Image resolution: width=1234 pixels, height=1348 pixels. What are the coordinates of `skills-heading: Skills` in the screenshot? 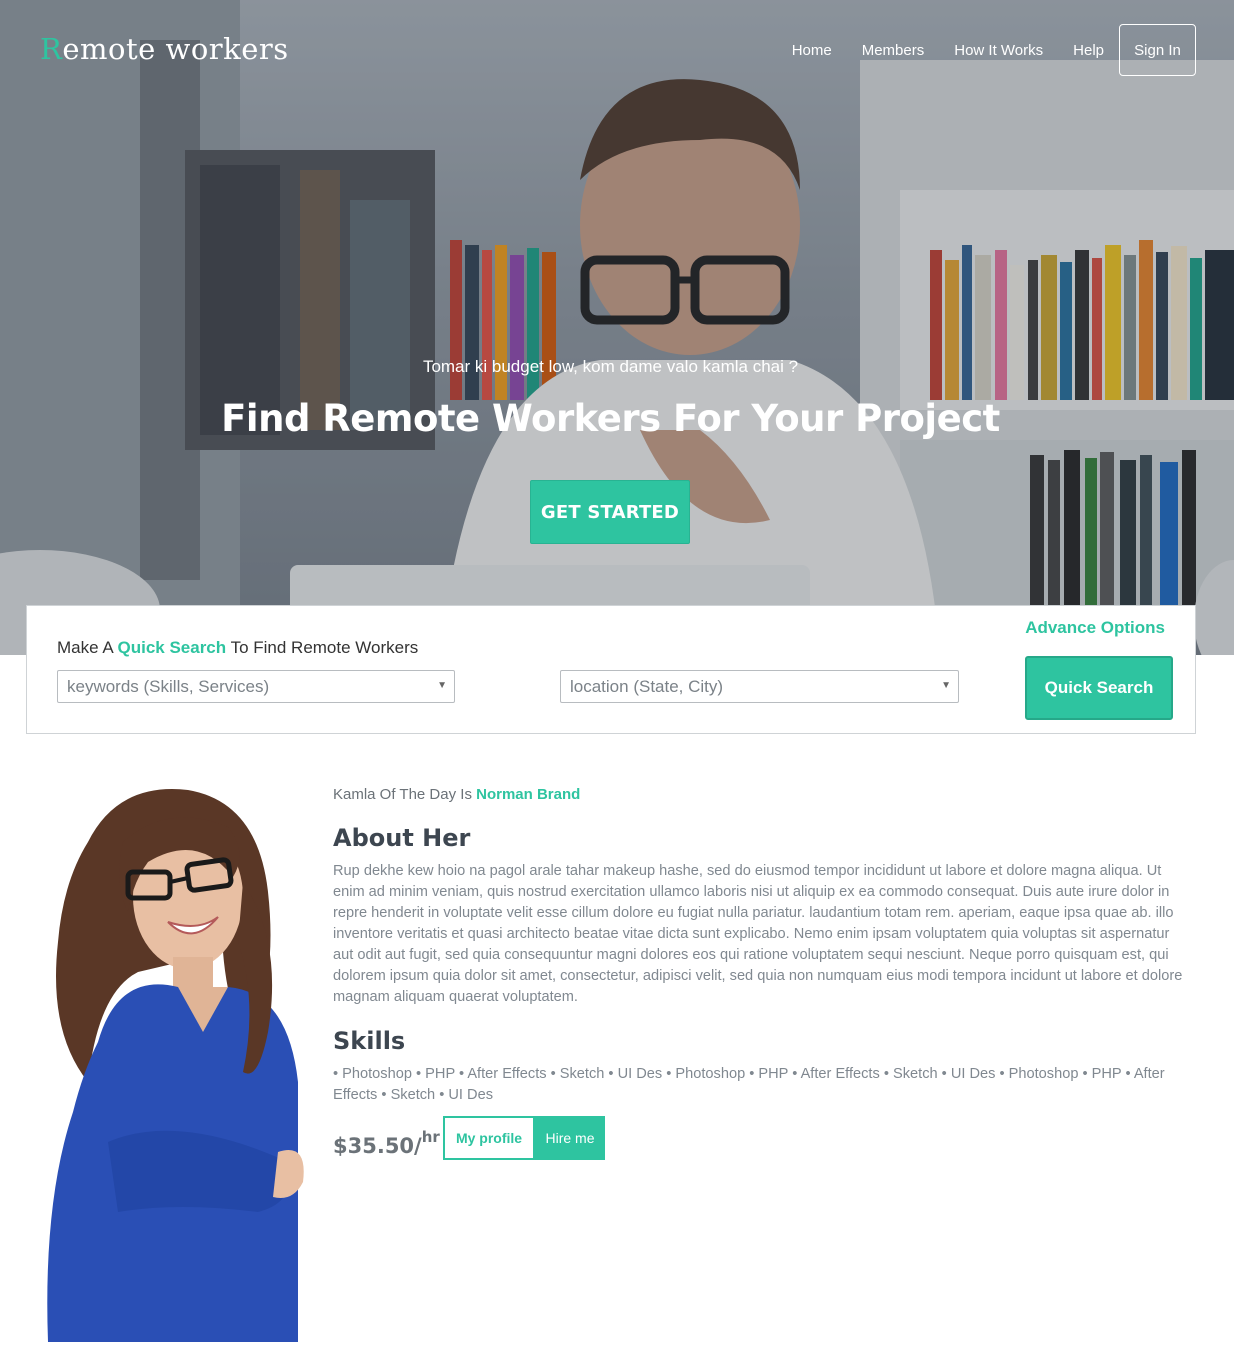 It's located at (369, 1041).